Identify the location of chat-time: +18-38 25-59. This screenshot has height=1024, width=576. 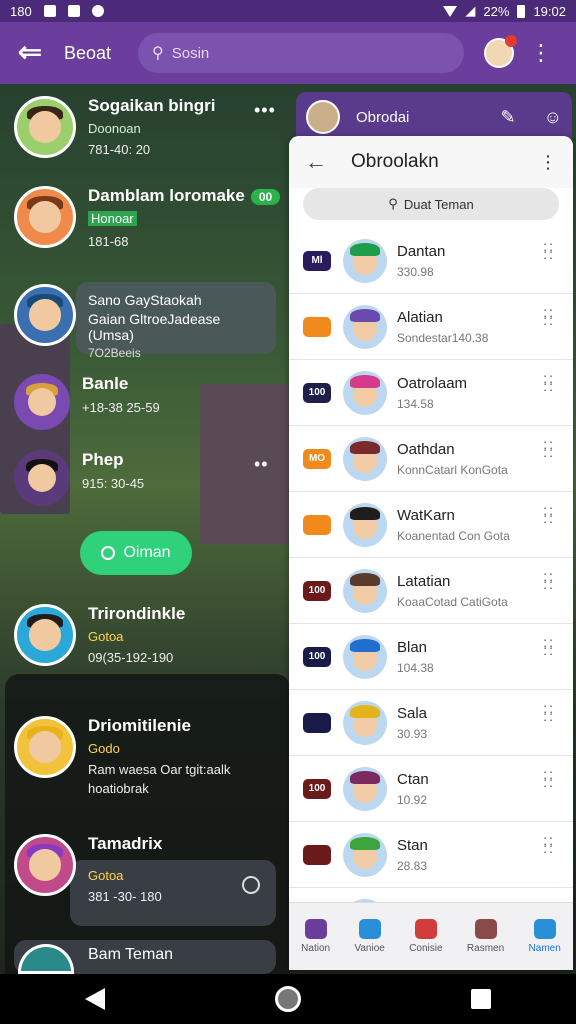
(121, 407).